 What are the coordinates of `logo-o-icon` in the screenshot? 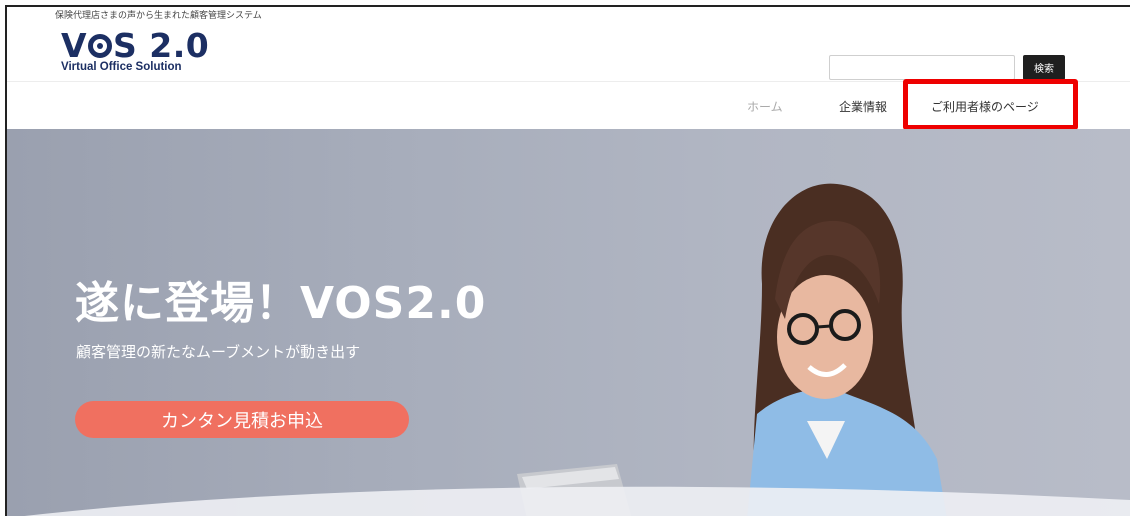 It's located at (100, 46).